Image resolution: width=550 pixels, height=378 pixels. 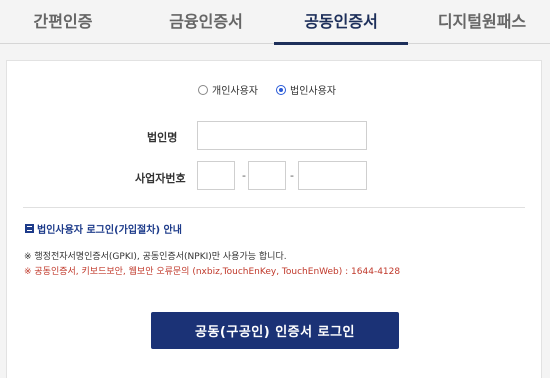 I want to click on book-icon, so click(x=29, y=228).